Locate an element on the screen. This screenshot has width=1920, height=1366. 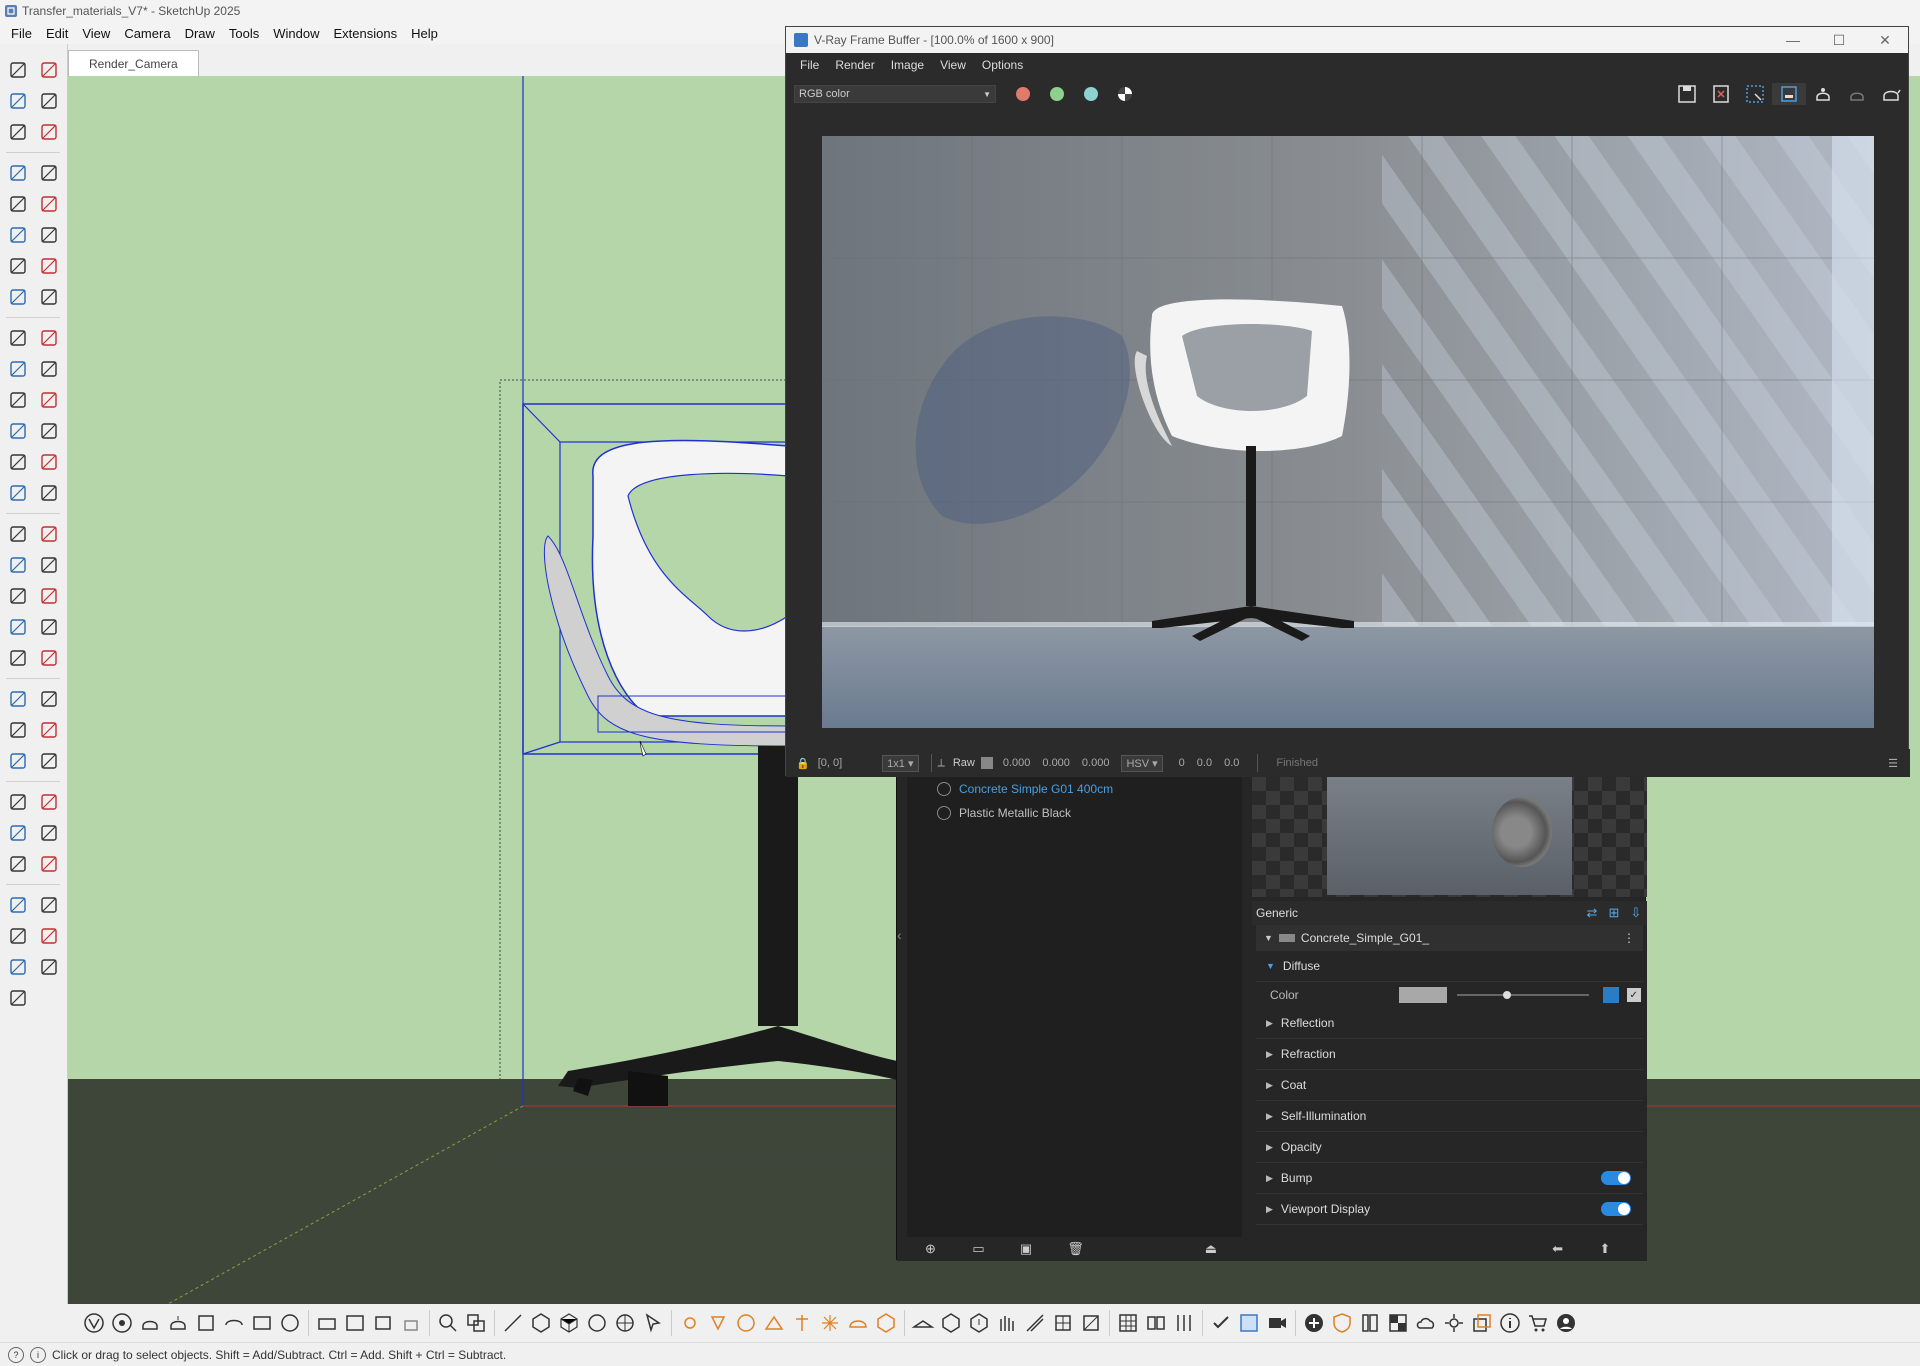
position-camera-icon is located at coordinates (17, 657).